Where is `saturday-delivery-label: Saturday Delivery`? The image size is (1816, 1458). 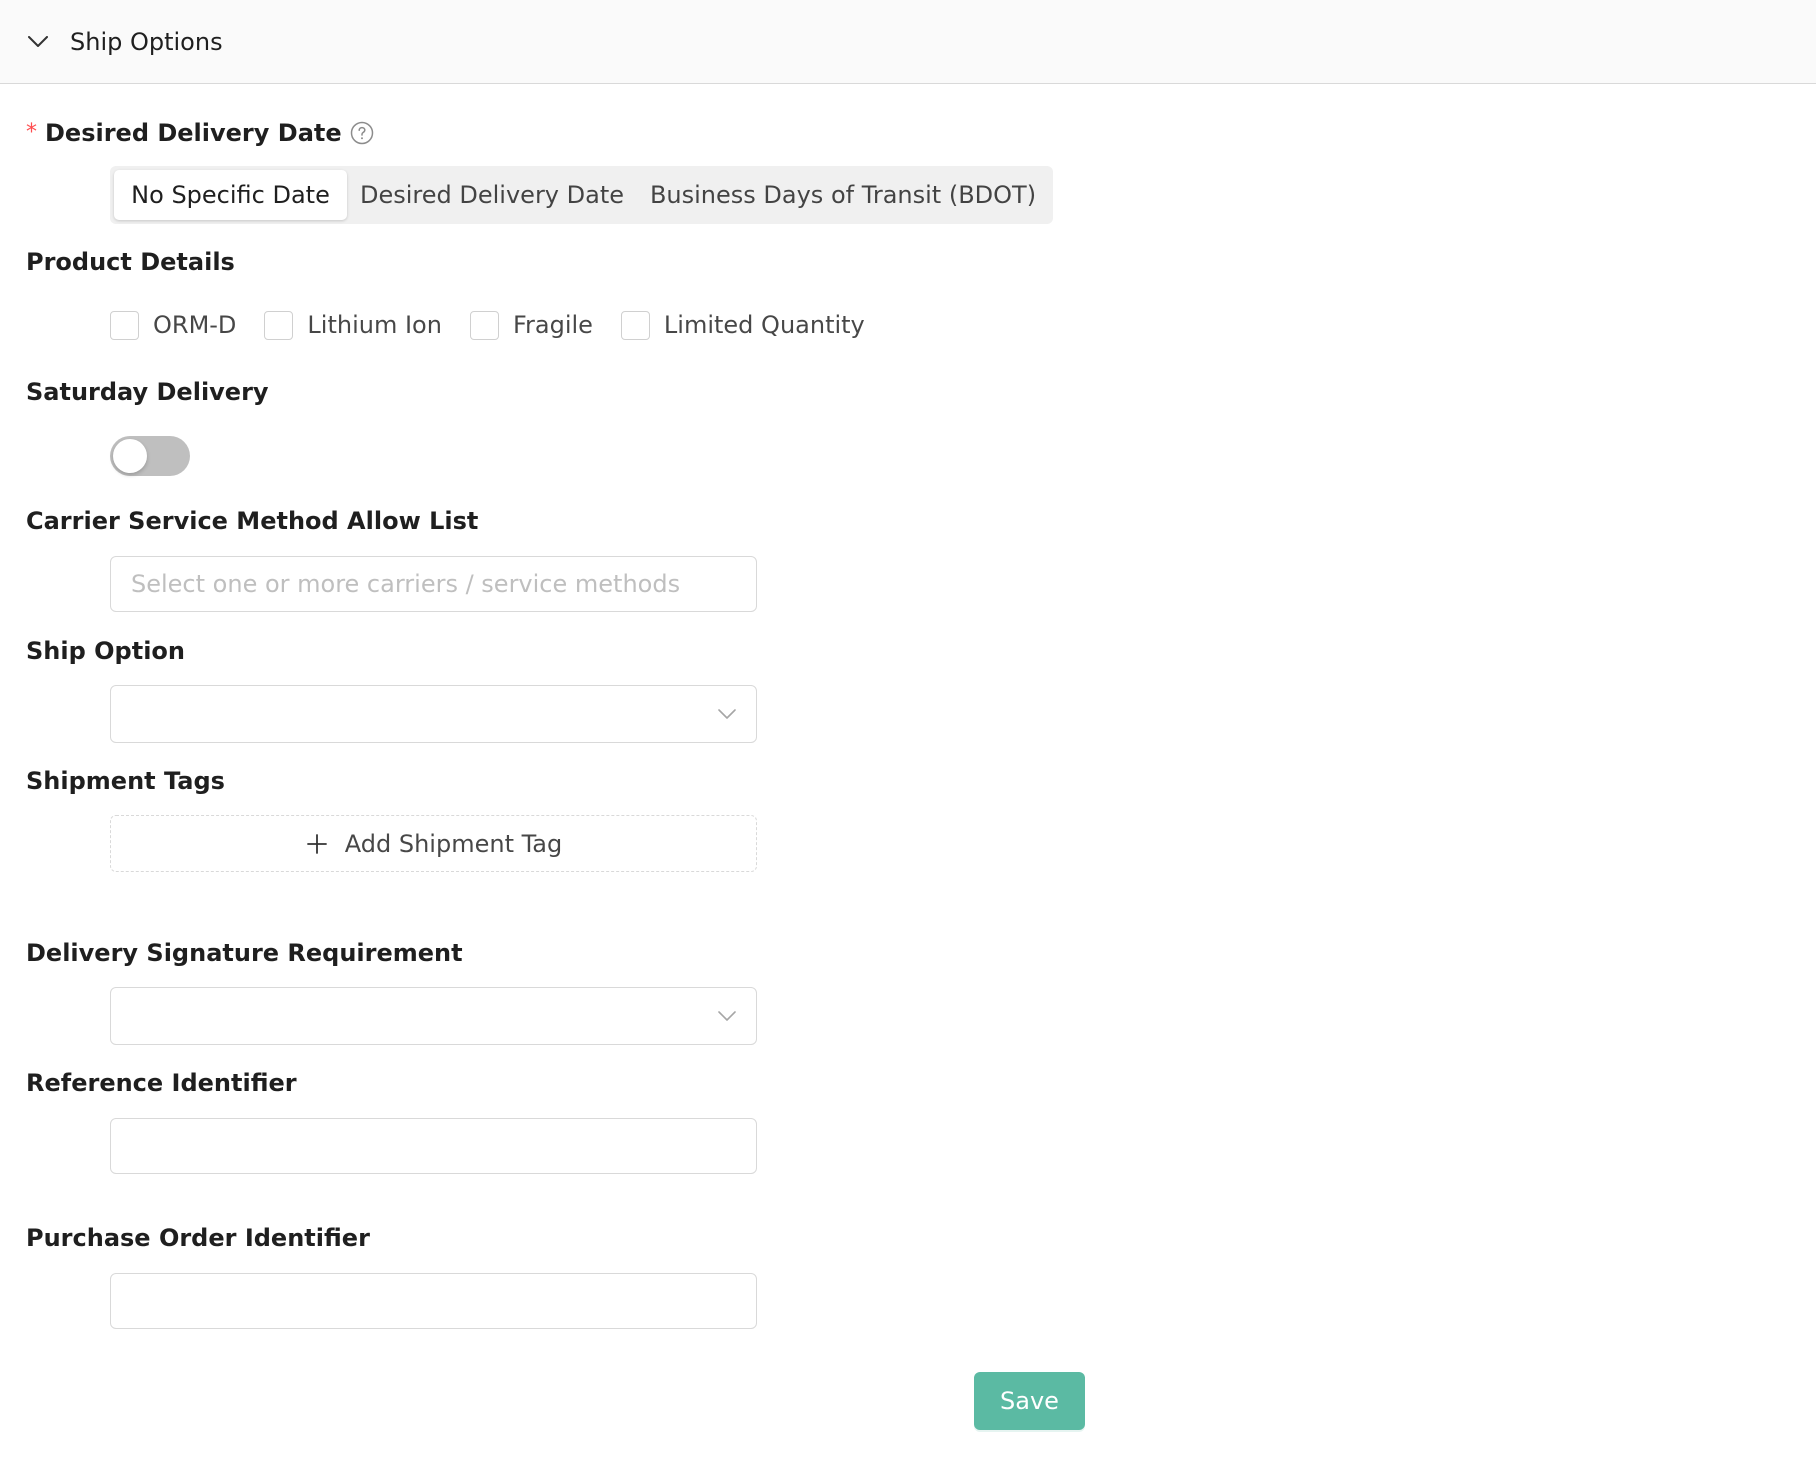 saturday-delivery-label: Saturday Delivery is located at coordinates (147, 392).